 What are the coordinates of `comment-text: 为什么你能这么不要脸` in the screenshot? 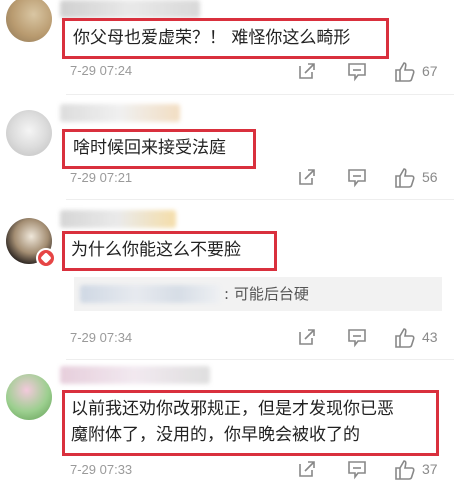 It's located at (156, 250).